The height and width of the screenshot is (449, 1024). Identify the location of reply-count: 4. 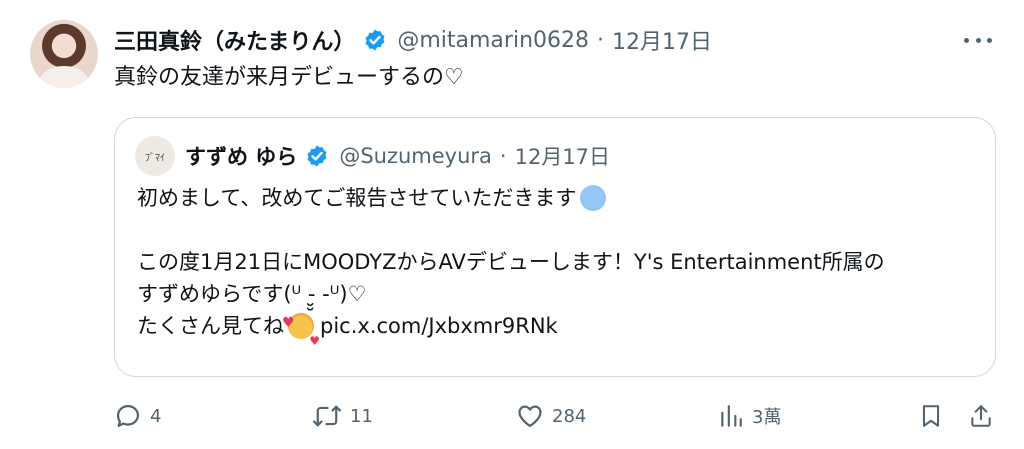
(156, 416).